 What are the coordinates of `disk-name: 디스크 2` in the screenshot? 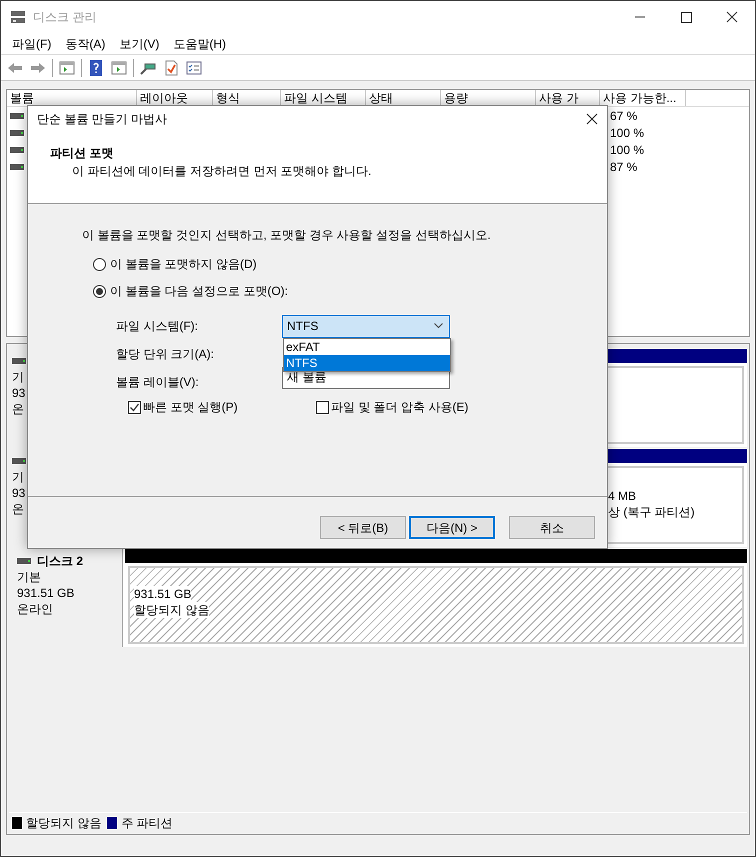 It's located at (60, 561).